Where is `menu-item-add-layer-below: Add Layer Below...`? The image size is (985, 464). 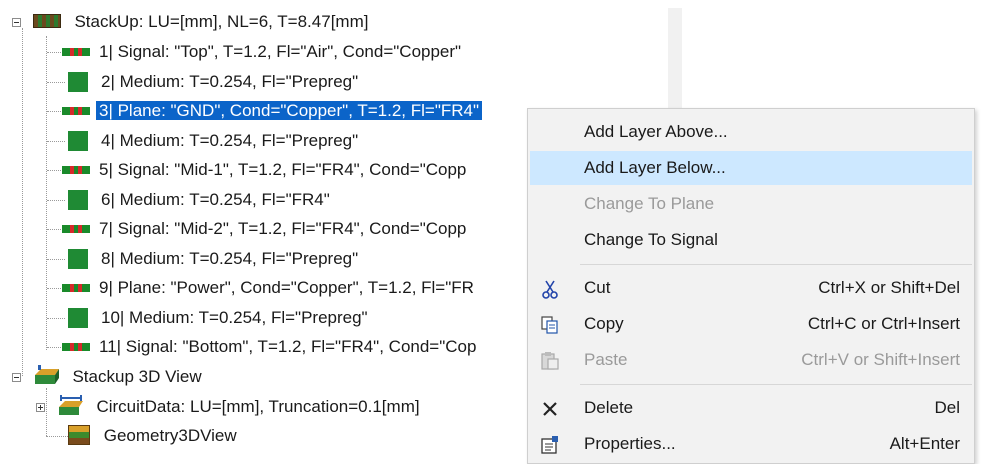
menu-item-add-layer-below: Add Layer Below... is located at coordinates (751, 168).